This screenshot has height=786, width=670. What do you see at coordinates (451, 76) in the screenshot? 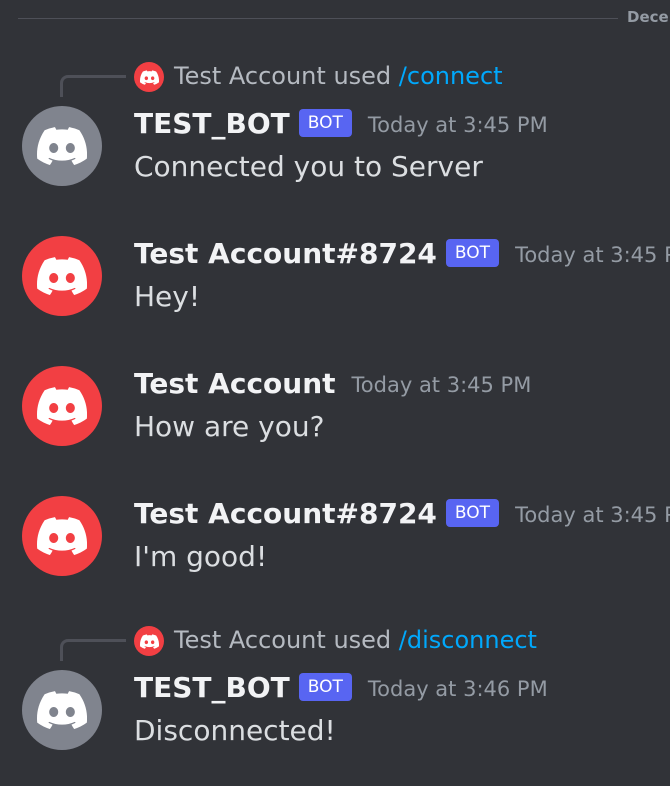
I see `reply-command-link: /connect` at bounding box center [451, 76].